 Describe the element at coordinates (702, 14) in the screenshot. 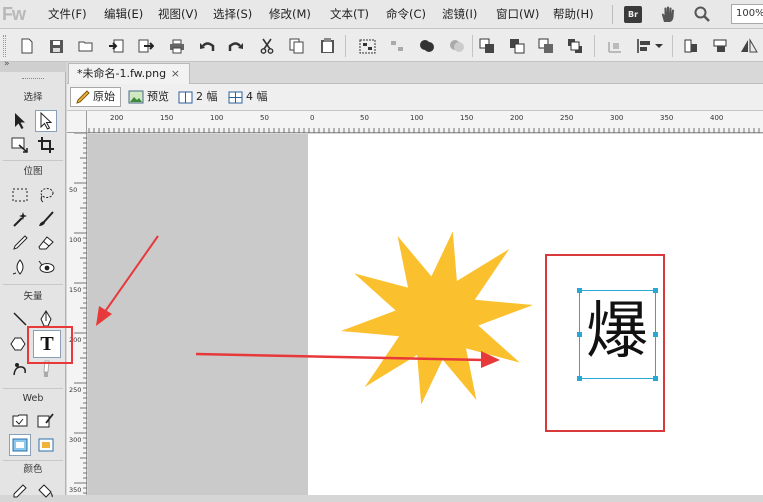

I see `zoom-tool-icon` at that location.